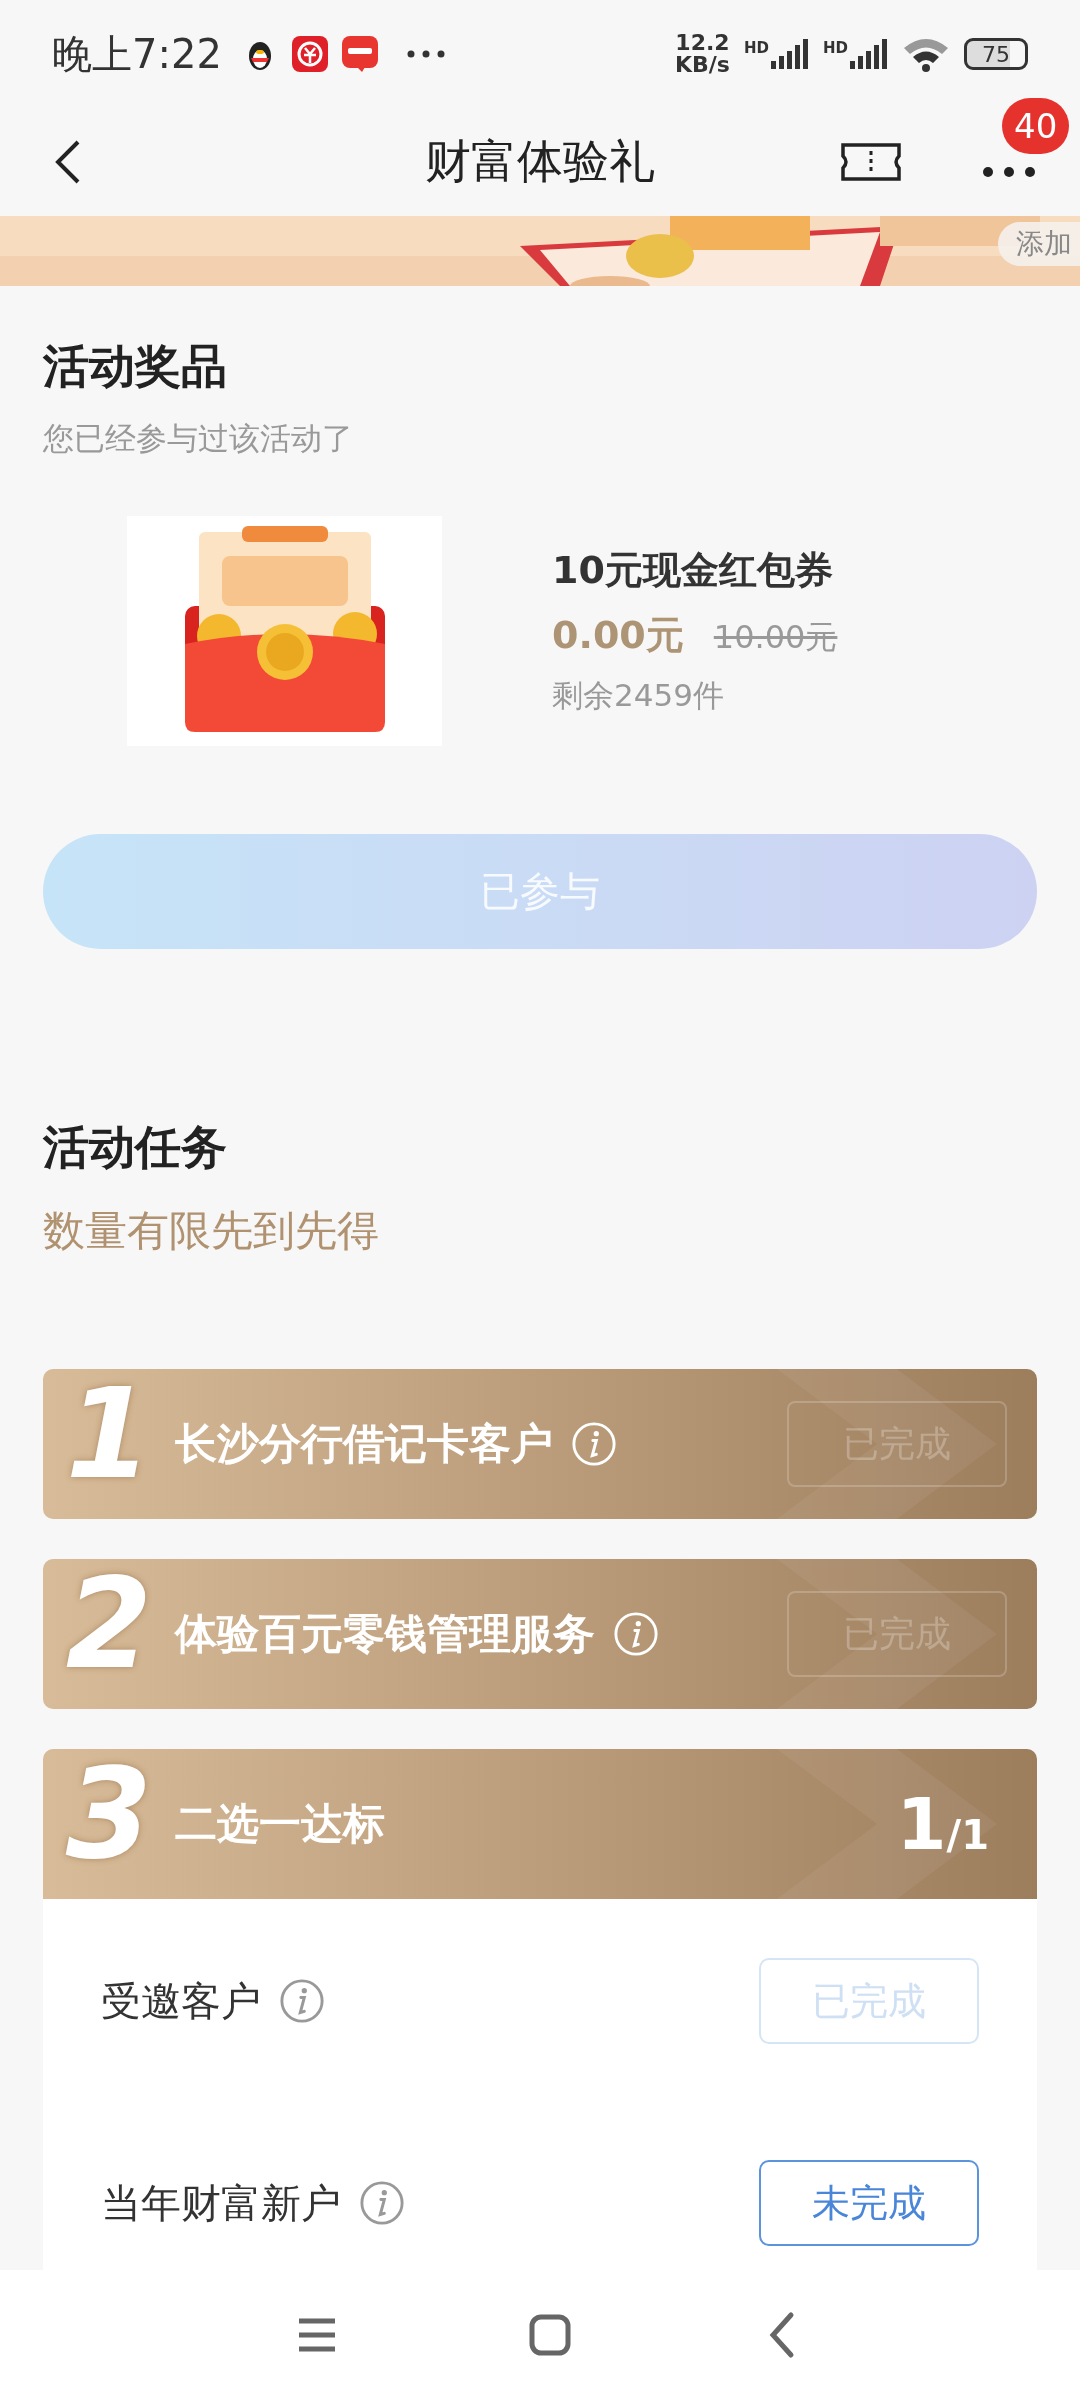 This screenshot has width=1080, height=2400. I want to click on status-time: 晚上7:22, so click(137, 54).